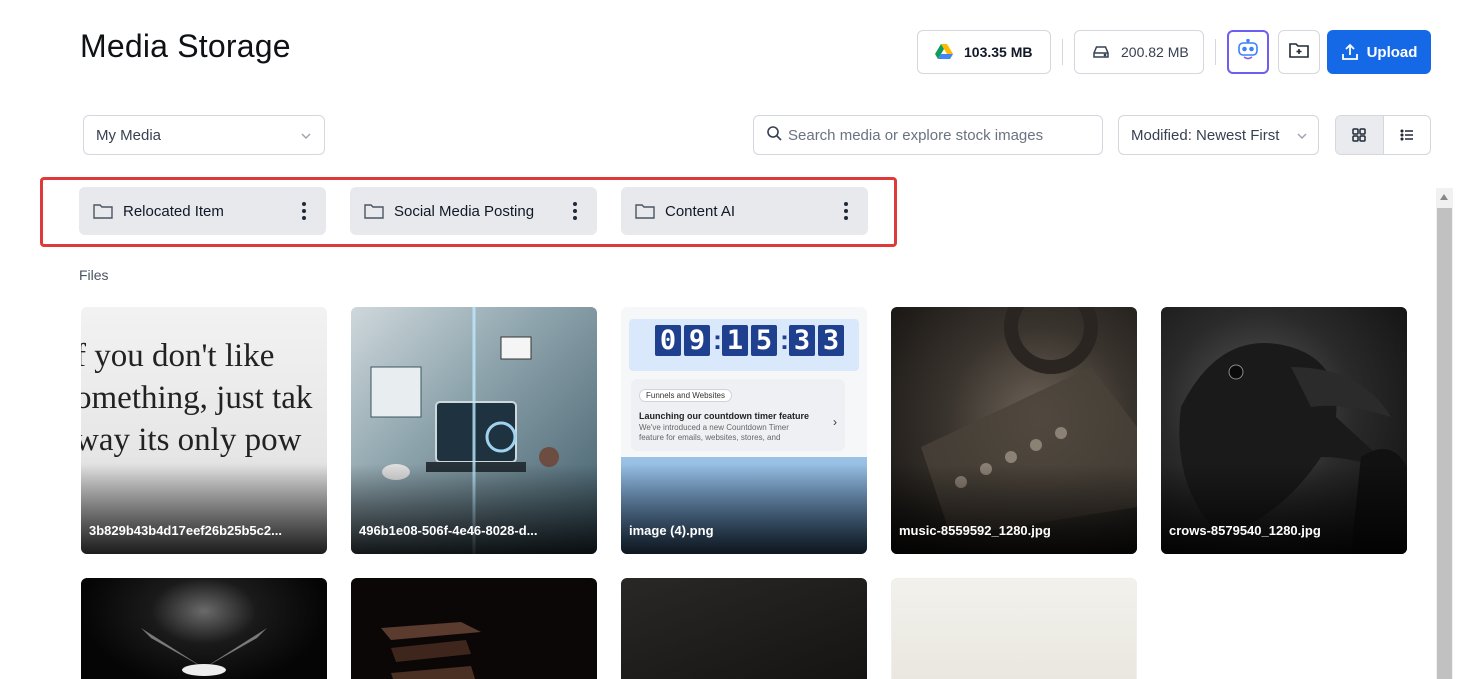 The height and width of the screenshot is (679, 1481). Describe the element at coordinates (998, 52) in the screenshot. I see `drive-usage-value: 103.35 MB` at that location.